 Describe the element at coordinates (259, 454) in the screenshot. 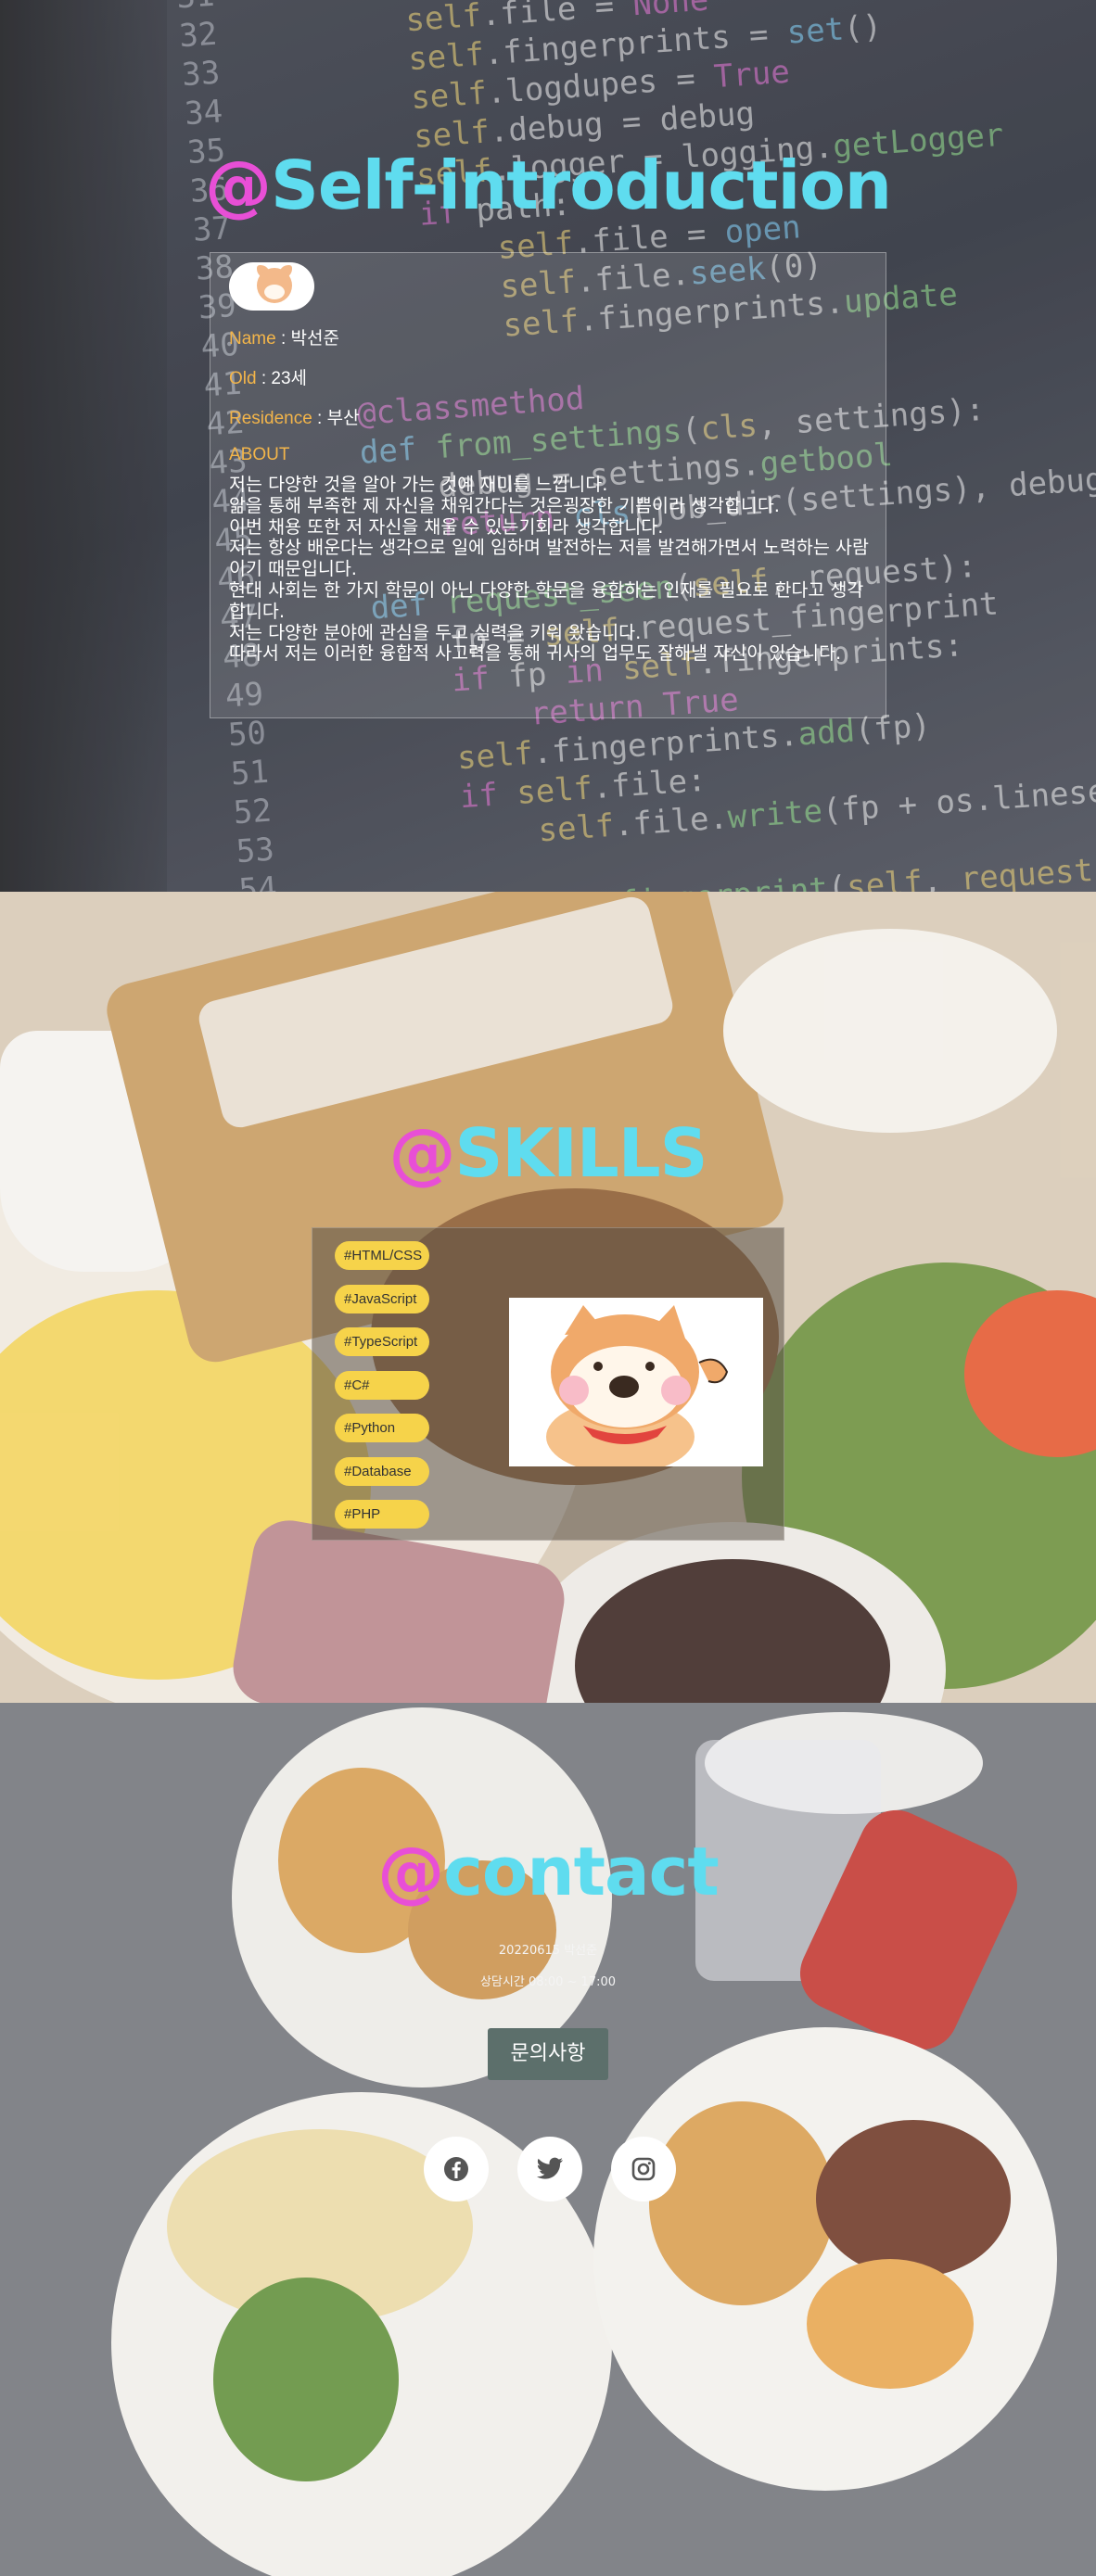

I see `about-heading: ABOUT` at that location.